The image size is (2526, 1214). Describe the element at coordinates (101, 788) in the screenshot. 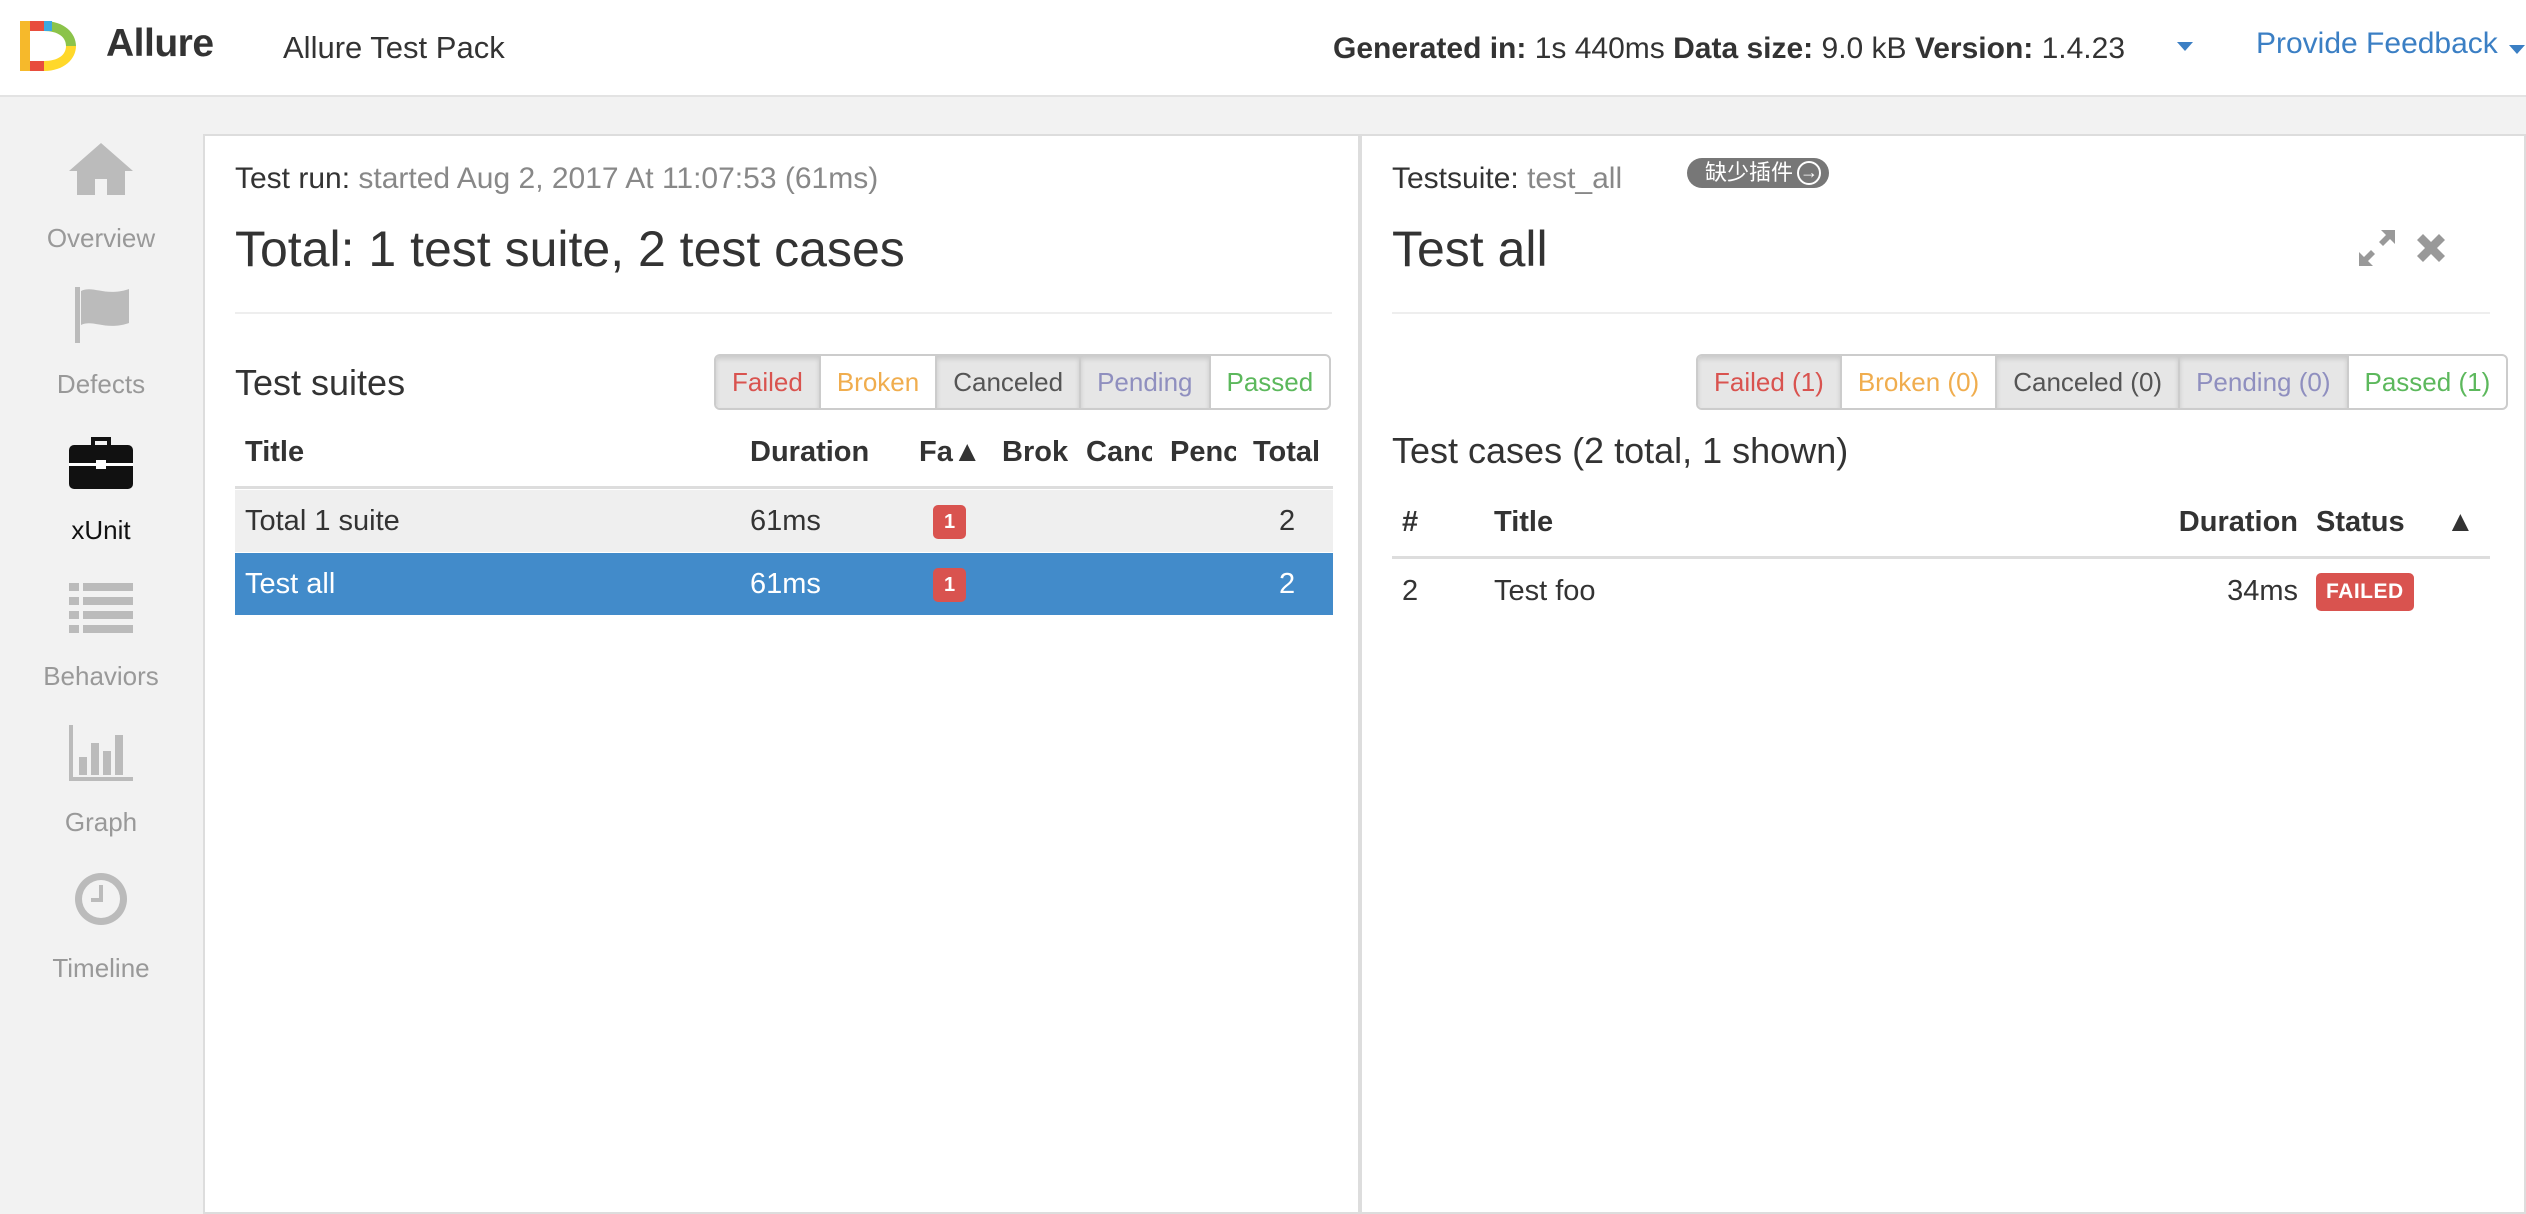

I see `sidebar-item-graph: Graph` at that location.